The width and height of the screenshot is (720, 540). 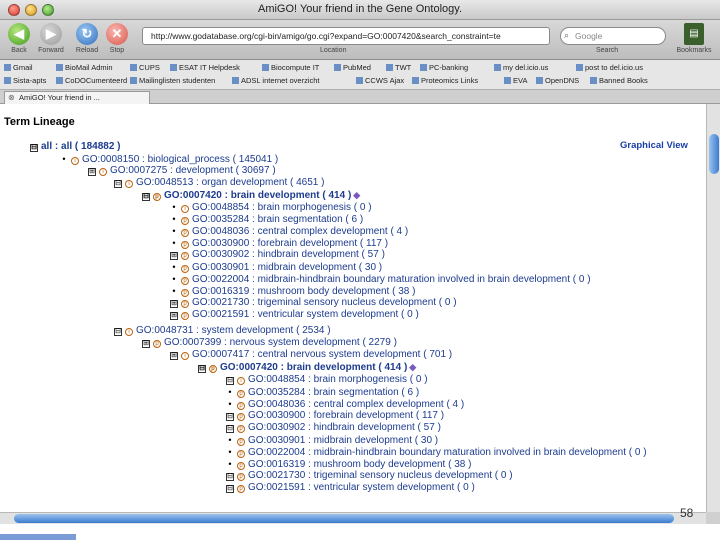 I want to click on bookmark-link: EVA, so click(x=515, y=80).